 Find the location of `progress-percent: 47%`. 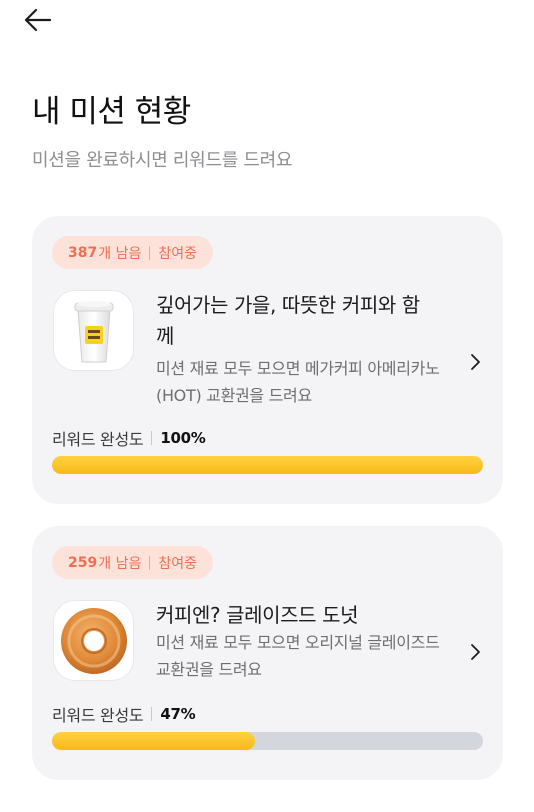

progress-percent: 47% is located at coordinates (178, 714).